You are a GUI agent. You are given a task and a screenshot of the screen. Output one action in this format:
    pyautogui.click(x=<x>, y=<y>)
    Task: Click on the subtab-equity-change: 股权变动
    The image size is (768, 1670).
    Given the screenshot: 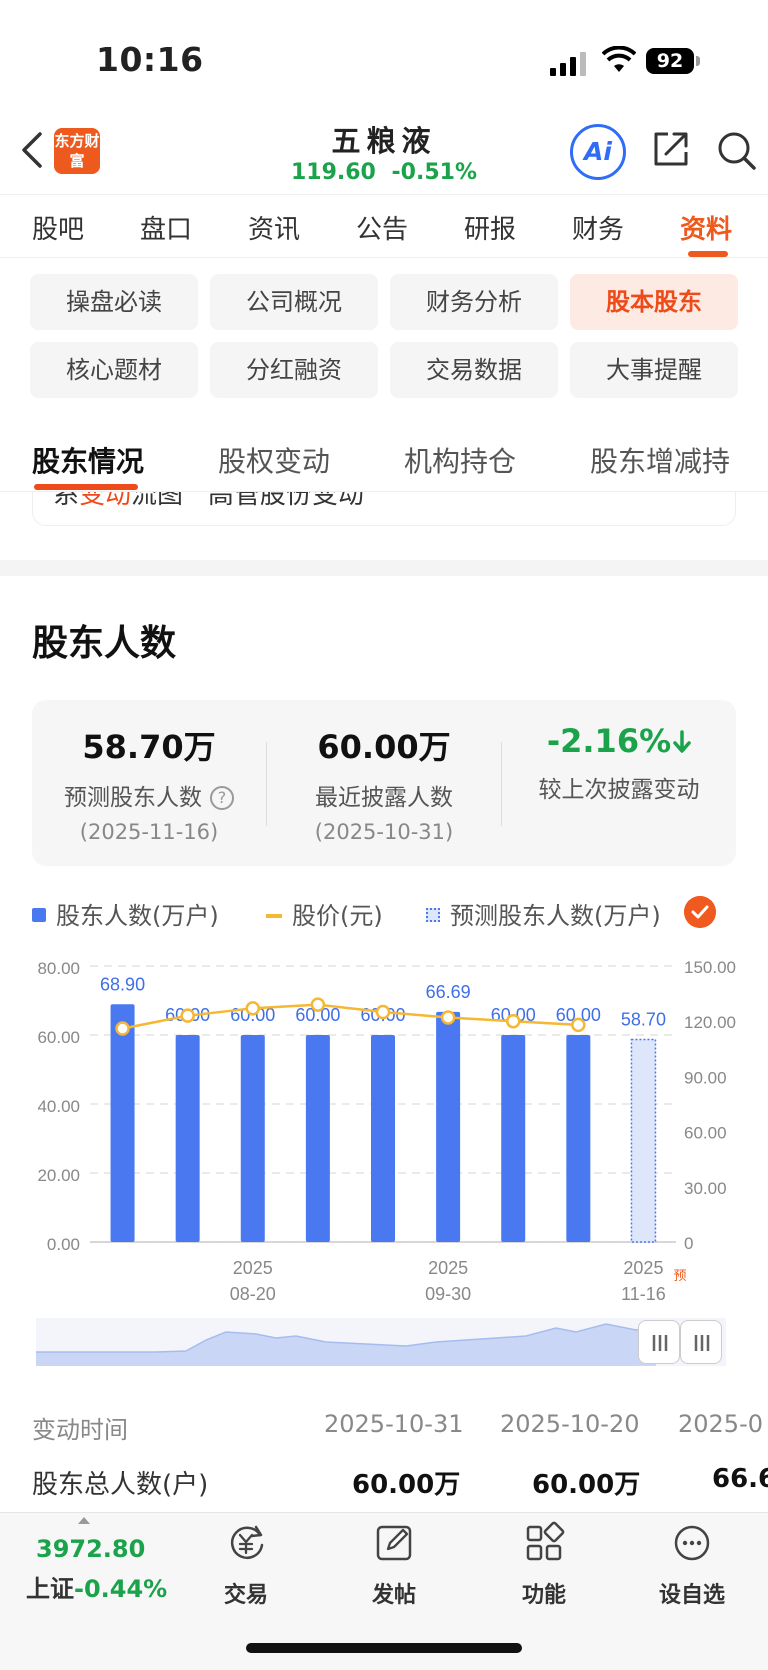 What is the action you would take?
    pyautogui.click(x=274, y=460)
    